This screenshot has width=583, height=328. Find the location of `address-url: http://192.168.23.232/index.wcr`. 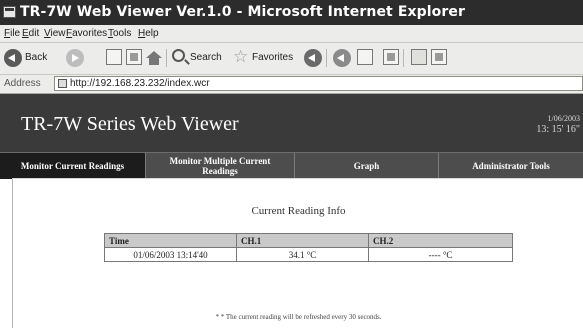

address-url: http://192.168.23.232/index.wcr is located at coordinates (140, 83).